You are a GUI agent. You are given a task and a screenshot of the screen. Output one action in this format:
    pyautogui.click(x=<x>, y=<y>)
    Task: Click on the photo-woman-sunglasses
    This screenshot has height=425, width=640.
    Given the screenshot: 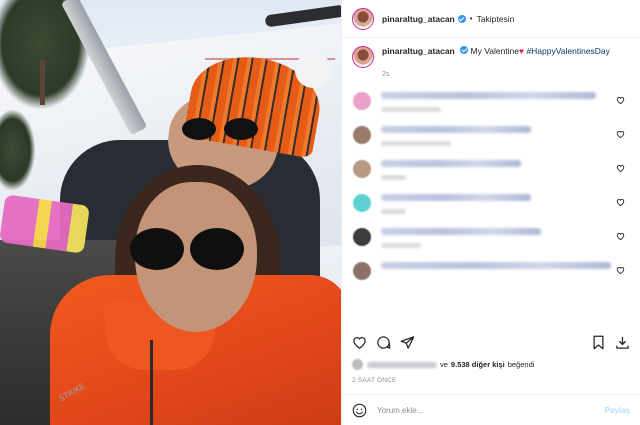 What is the action you would take?
    pyautogui.click(x=189, y=249)
    